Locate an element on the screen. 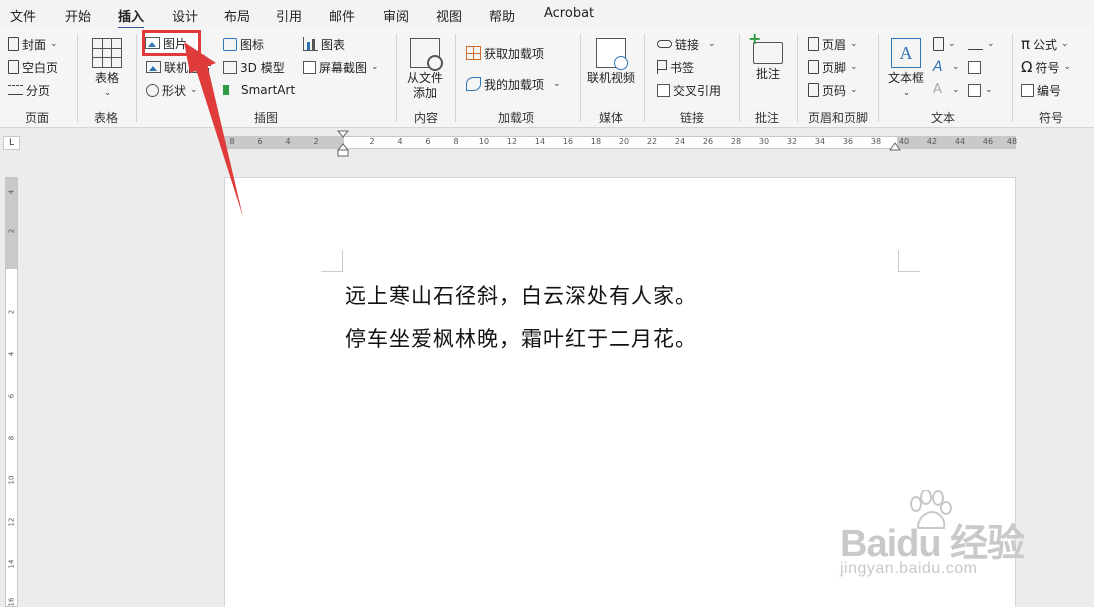  group-label-text: 文本 is located at coordinates (943, 118).